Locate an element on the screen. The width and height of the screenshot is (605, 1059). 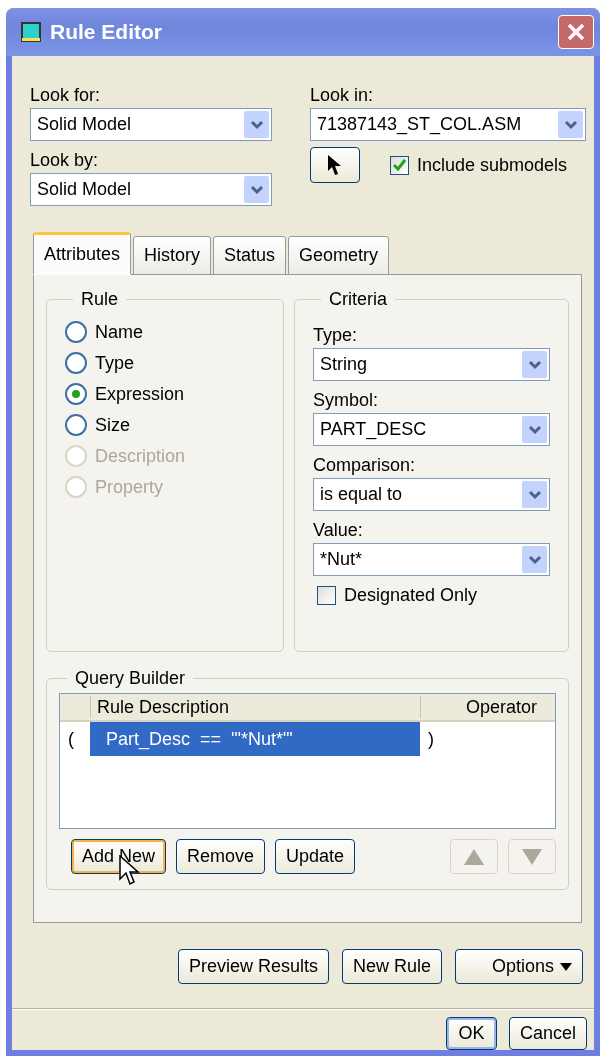
caret-icon is located at coordinates (566, 966).